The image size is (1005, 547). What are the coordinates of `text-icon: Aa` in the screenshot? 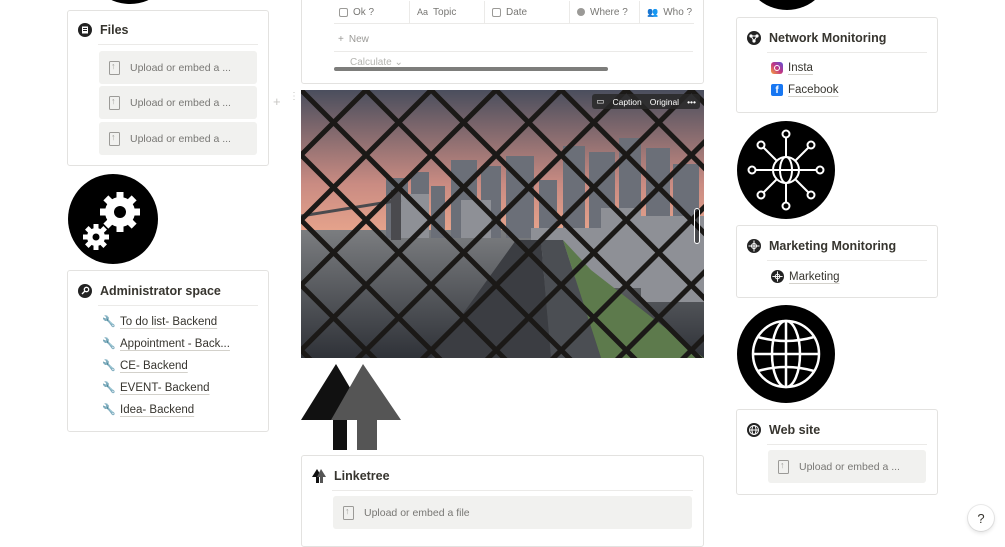 It's located at (423, 12).